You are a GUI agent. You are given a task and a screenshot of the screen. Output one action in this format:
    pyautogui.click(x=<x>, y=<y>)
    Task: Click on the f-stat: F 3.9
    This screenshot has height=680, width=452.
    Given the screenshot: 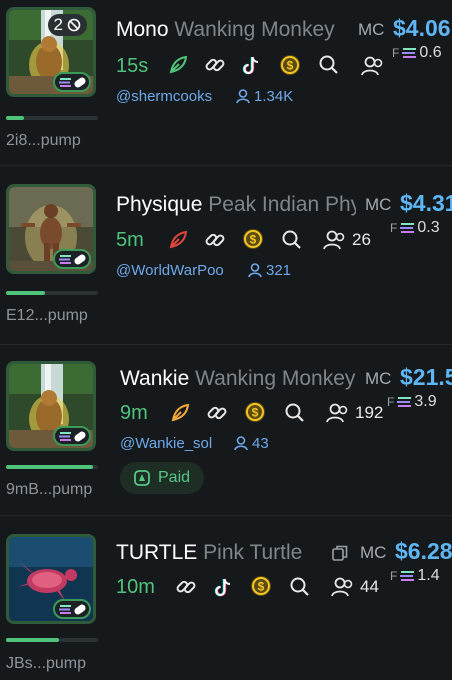 What is the action you would take?
    pyautogui.click(x=412, y=401)
    